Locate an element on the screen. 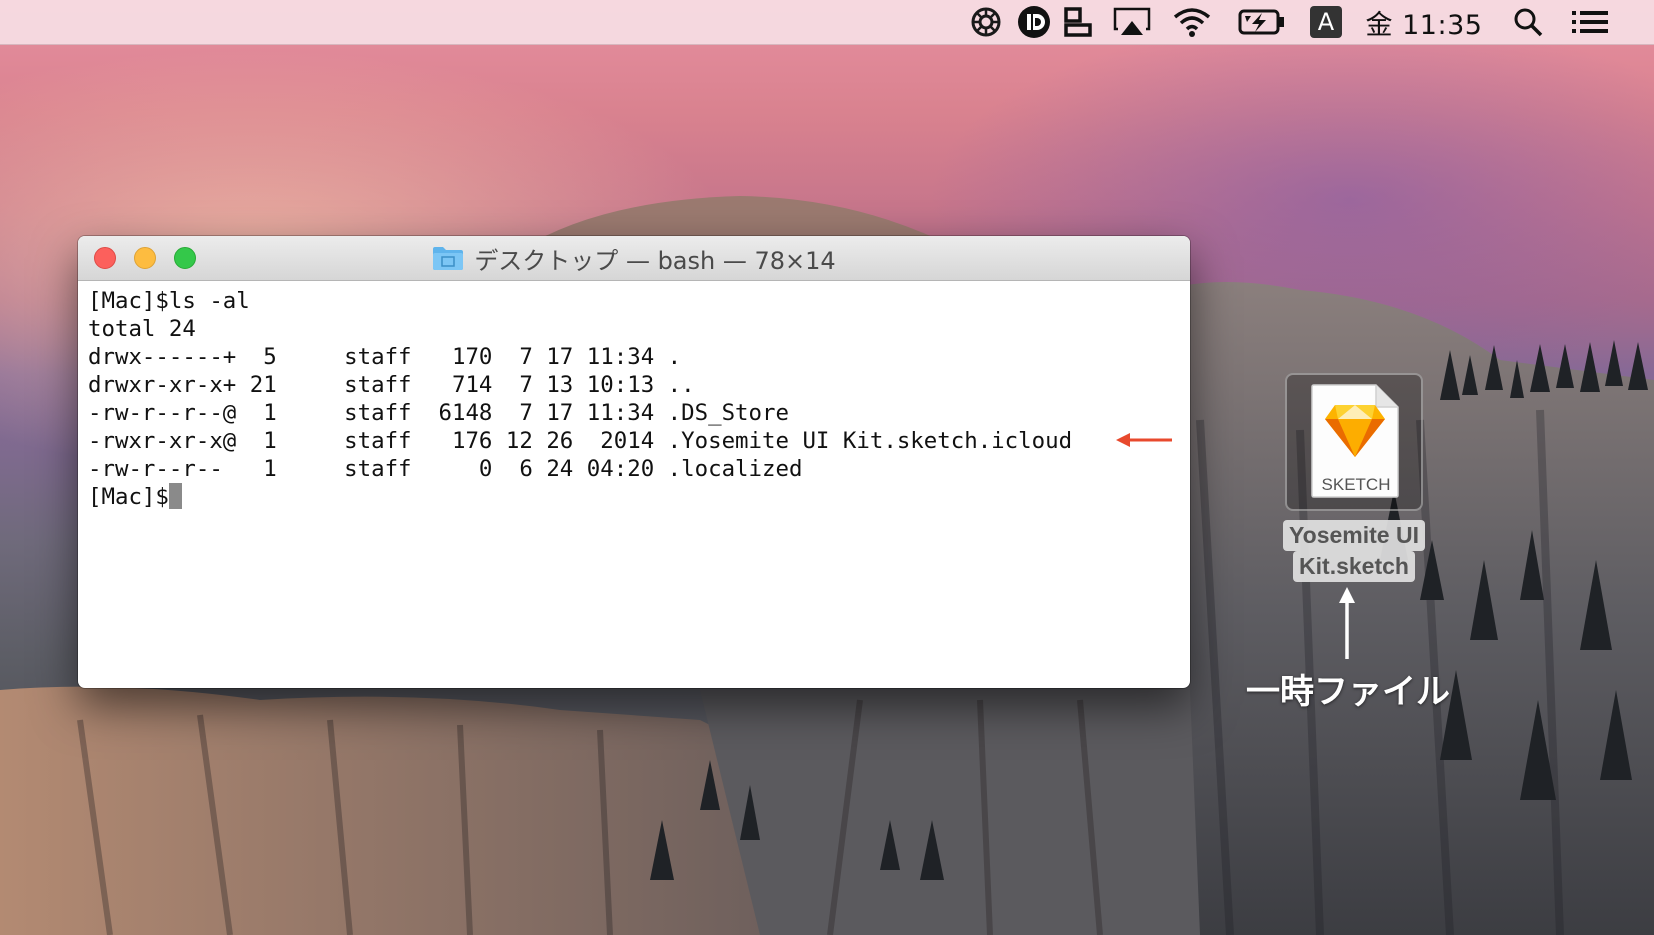 The width and height of the screenshot is (1654, 935). annotation-arrow-left-icon is located at coordinates (1144, 440).